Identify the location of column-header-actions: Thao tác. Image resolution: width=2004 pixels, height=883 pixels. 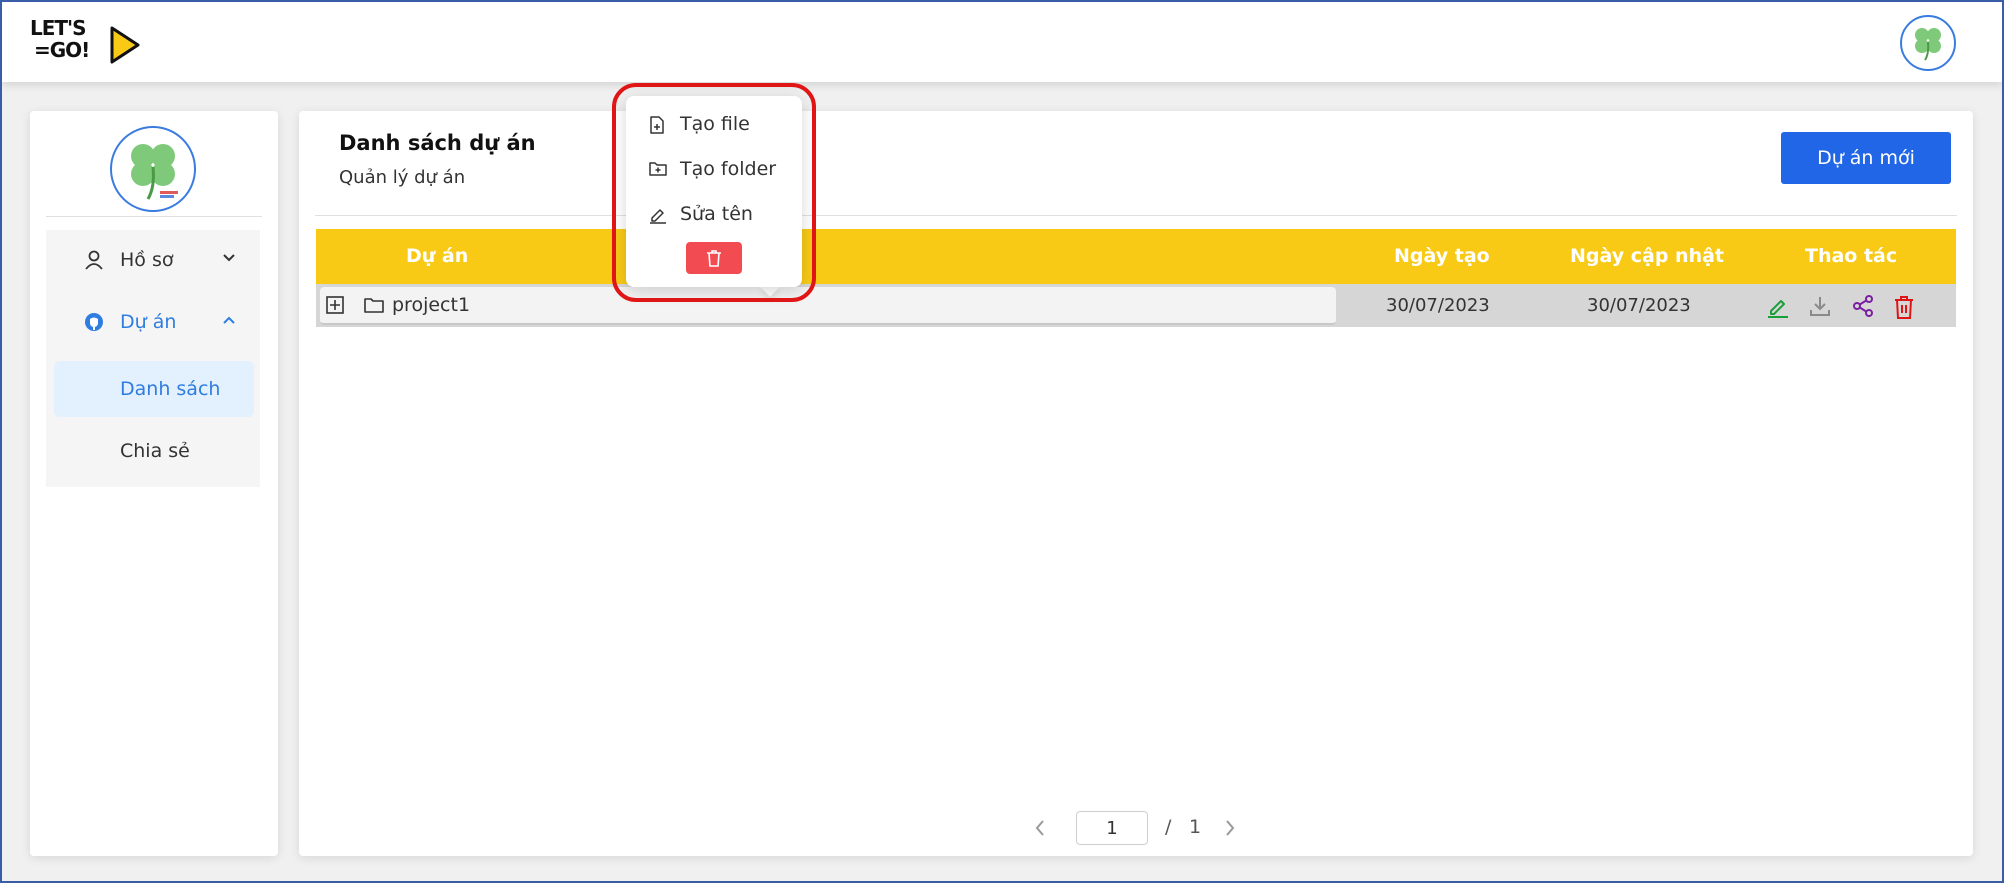
(1851, 256).